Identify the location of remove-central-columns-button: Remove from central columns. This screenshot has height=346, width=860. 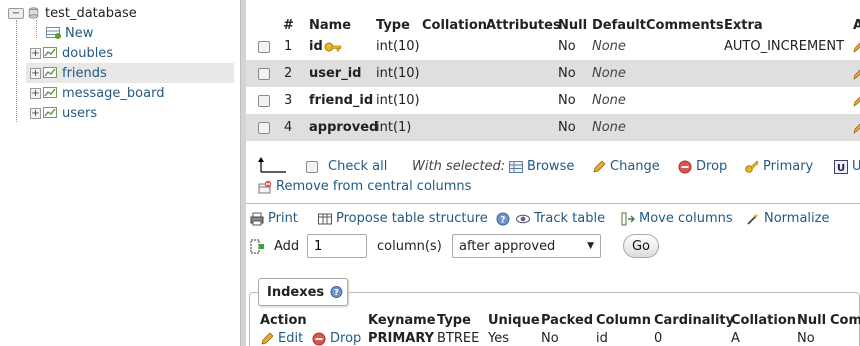
(364, 186).